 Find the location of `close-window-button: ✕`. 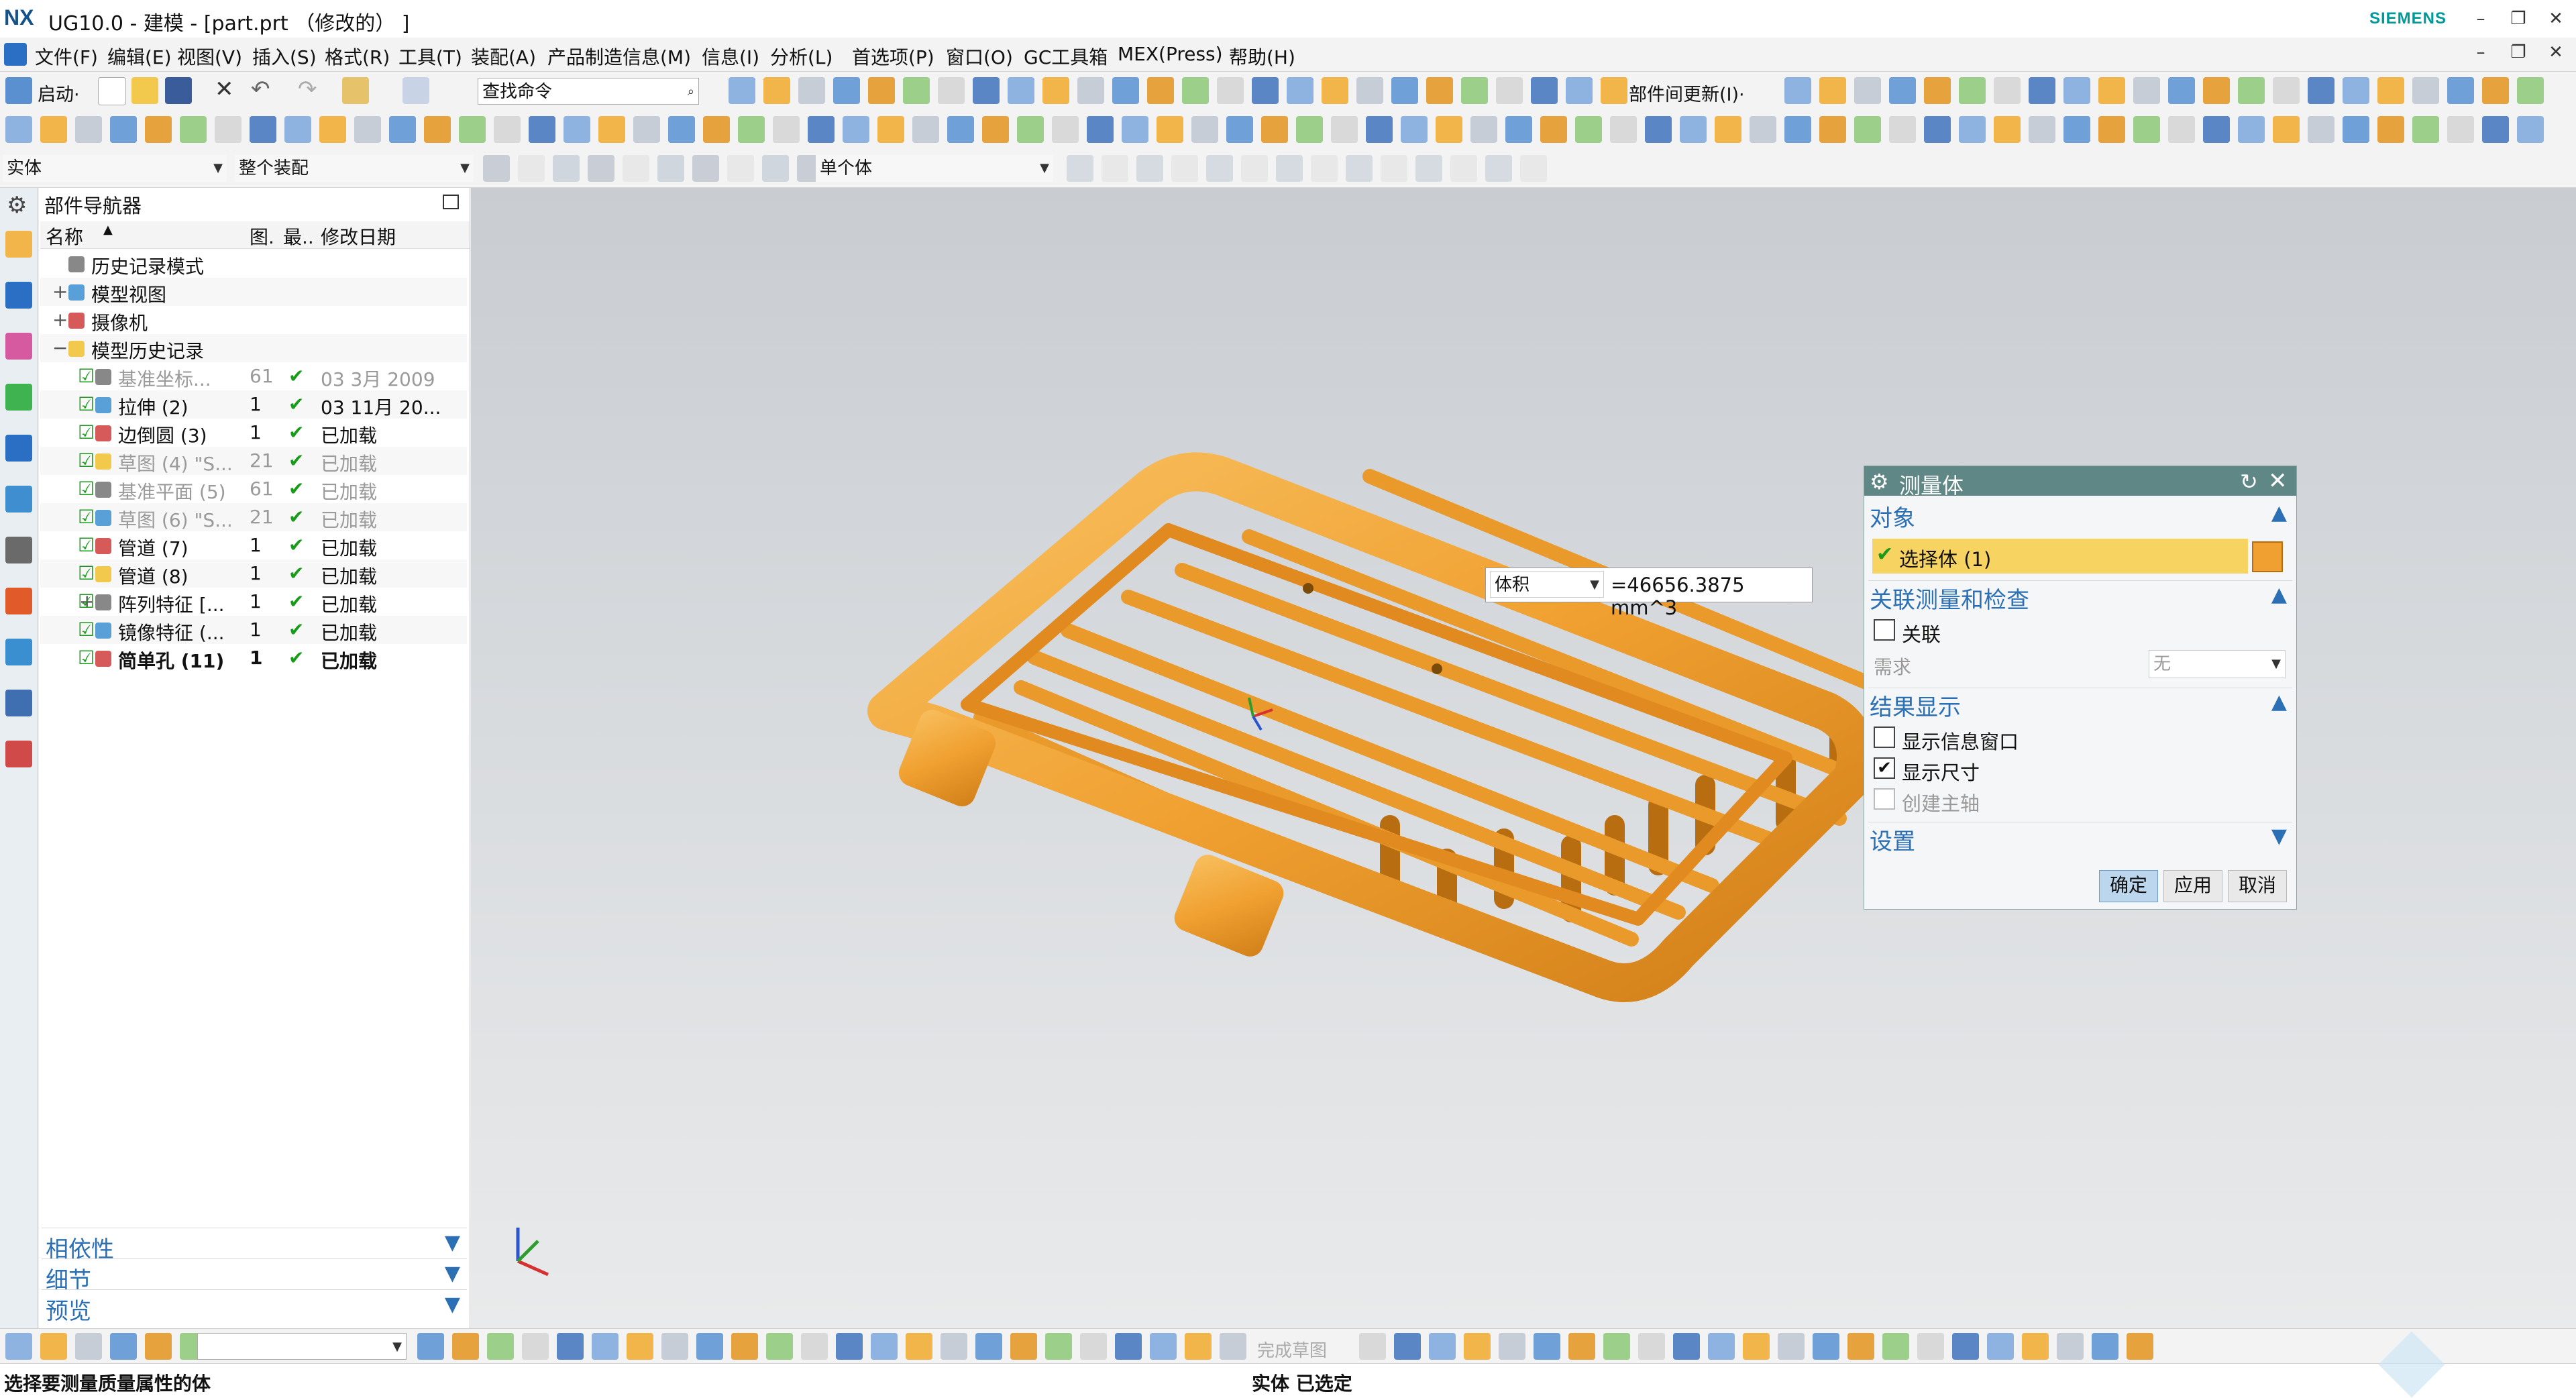

close-window-button: ✕ is located at coordinates (2556, 19).